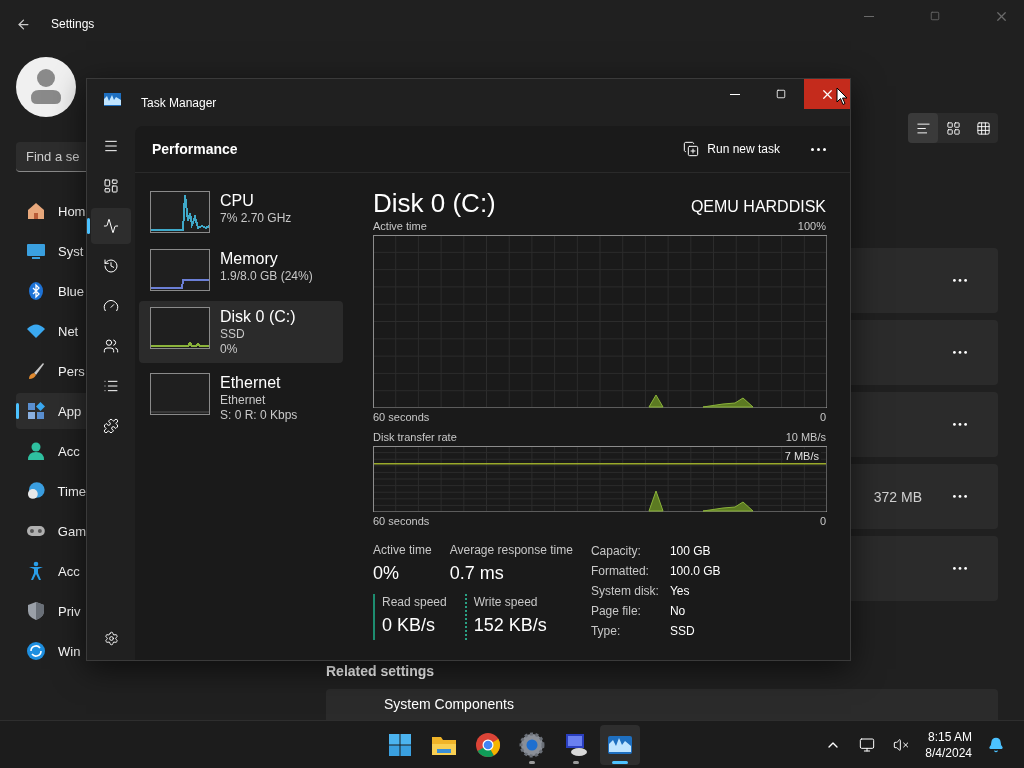 Image resolution: width=1024 pixels, height=768 pixels. What do you see at coordinates (606, 632) in the screenshot?
I see `property-label: Type:` at bounding box center [606, 632].